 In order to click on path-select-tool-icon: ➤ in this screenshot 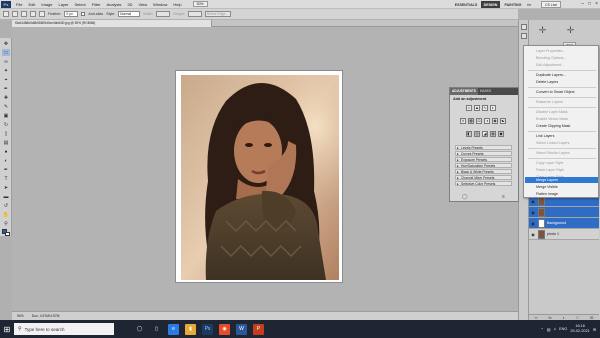, I will do `click(6, 187)`.